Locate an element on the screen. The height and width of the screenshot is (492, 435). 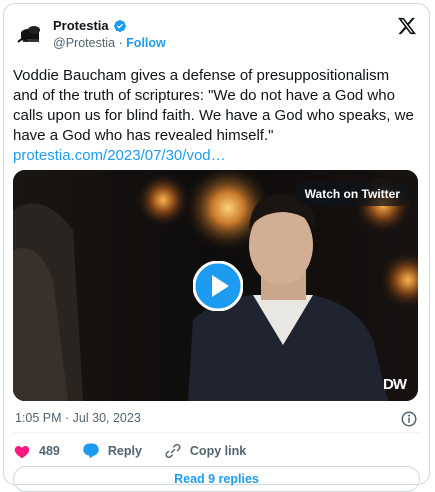
author-name: Protestia is located at coordinates (81, 25).